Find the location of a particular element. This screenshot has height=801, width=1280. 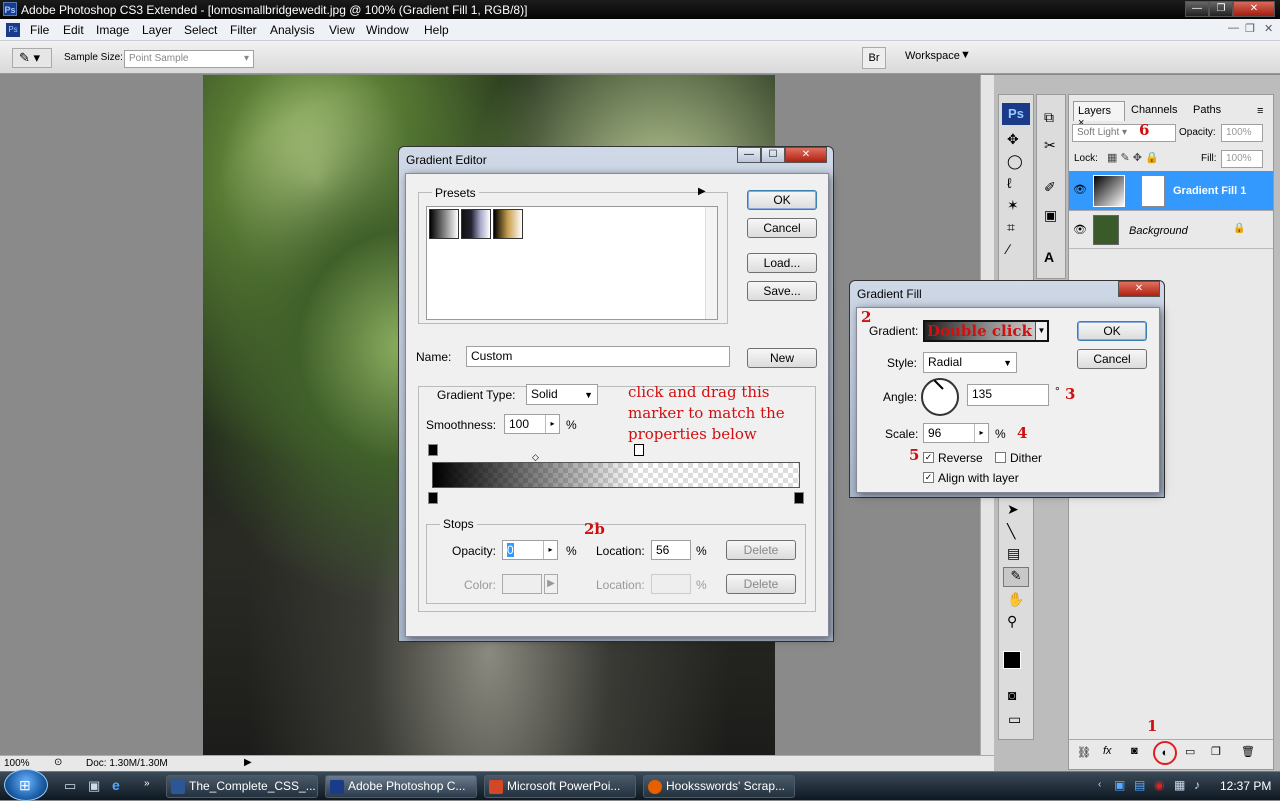

presets-list is located at coordinates (572, 263).